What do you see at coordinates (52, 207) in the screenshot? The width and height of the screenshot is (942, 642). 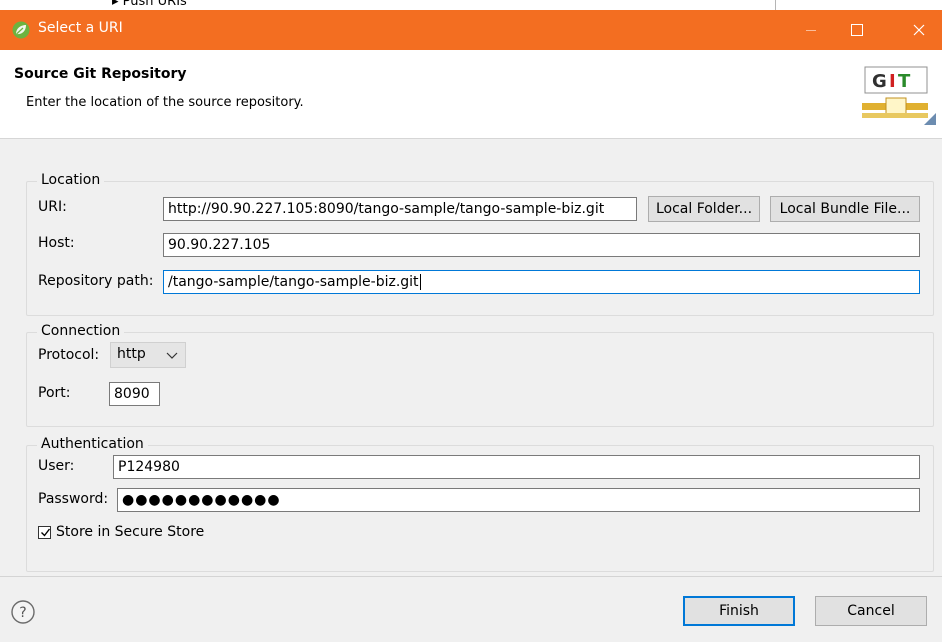 I see `uri-label: URI:` at bounding box center [52, 207].